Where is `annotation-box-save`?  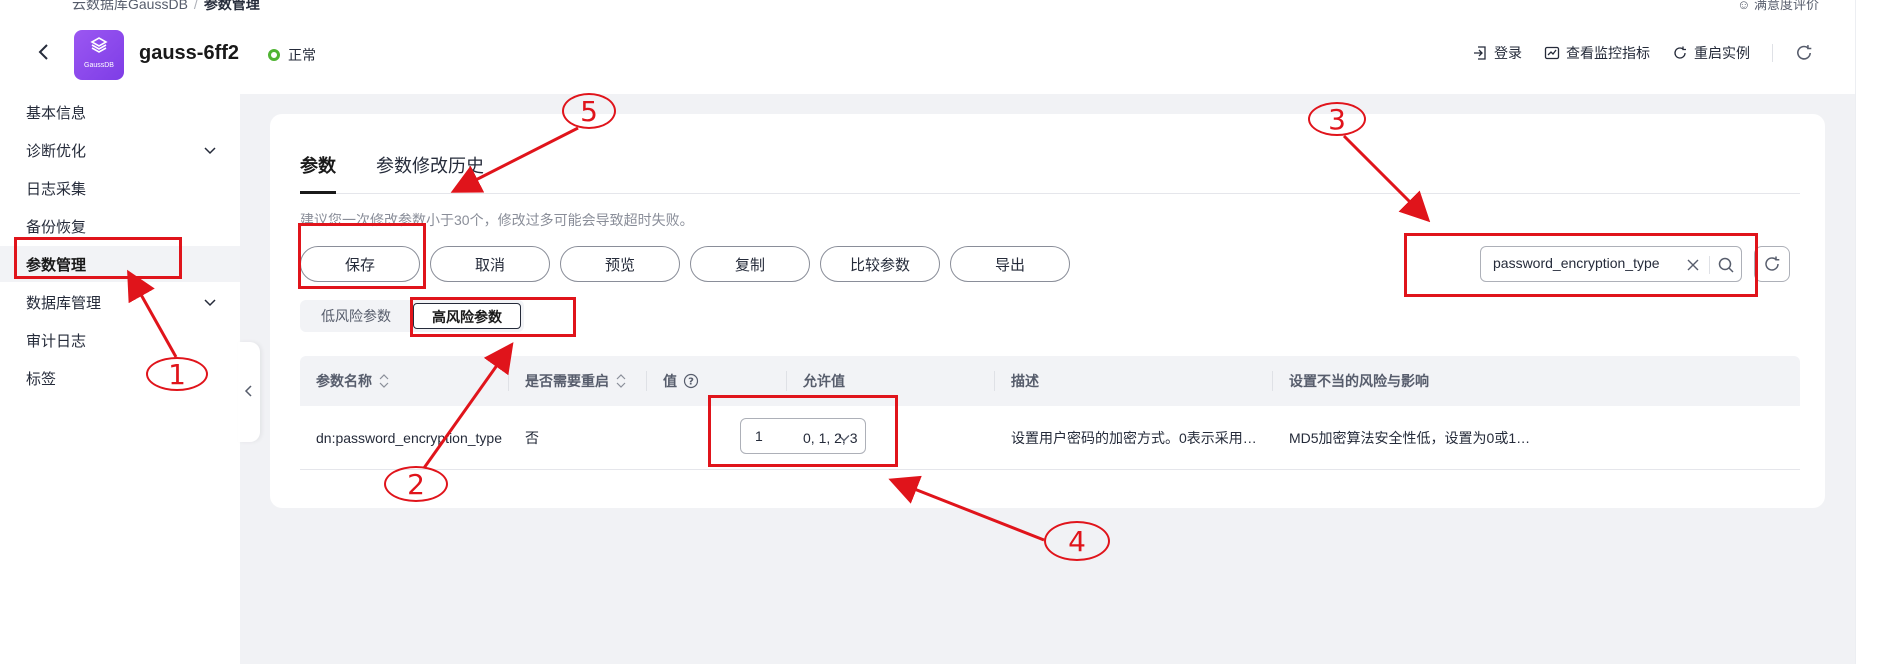 annotation-box-save is located at coordinates (362, 256).